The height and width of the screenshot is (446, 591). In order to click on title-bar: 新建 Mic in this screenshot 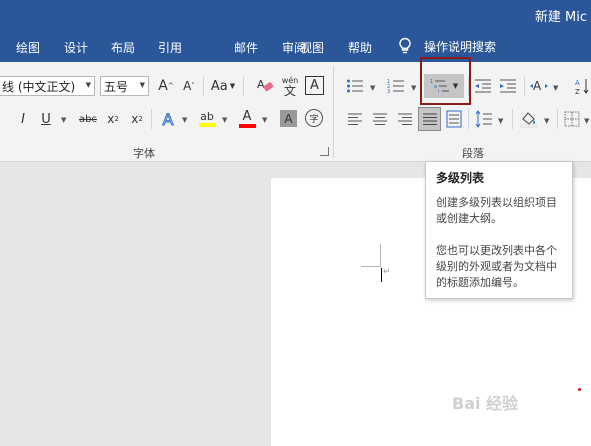, I will do `click(295, 15)`.